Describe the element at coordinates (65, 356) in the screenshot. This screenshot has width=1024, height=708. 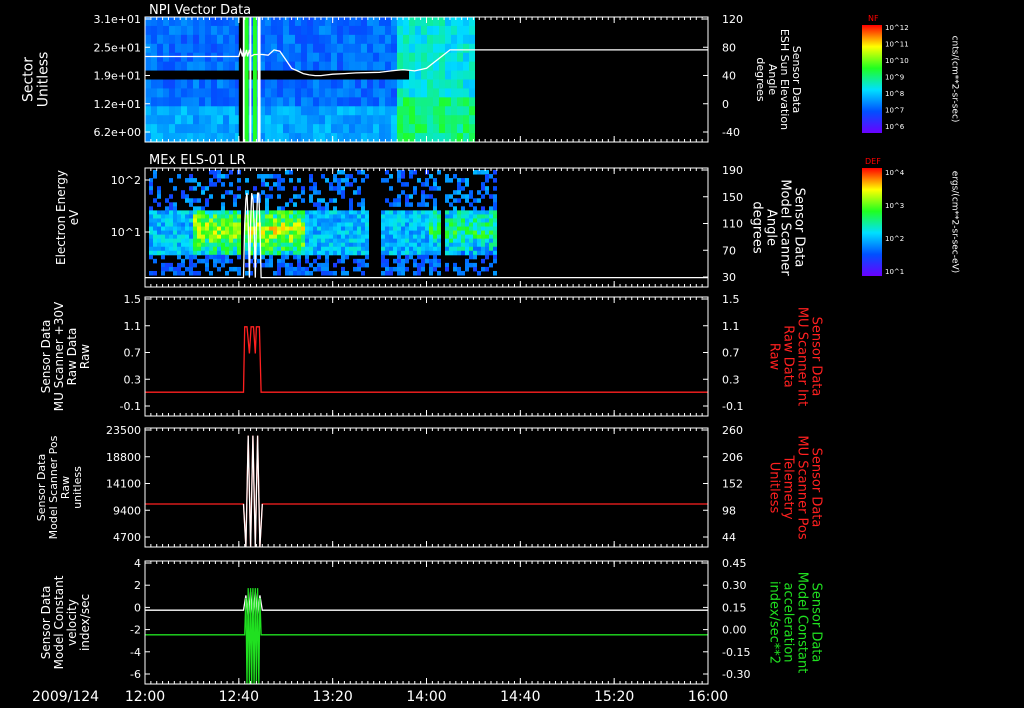
I see `scanner30v-ylabel: Sensor Data MU Scanner +30V Raw Data Raw` at that location.